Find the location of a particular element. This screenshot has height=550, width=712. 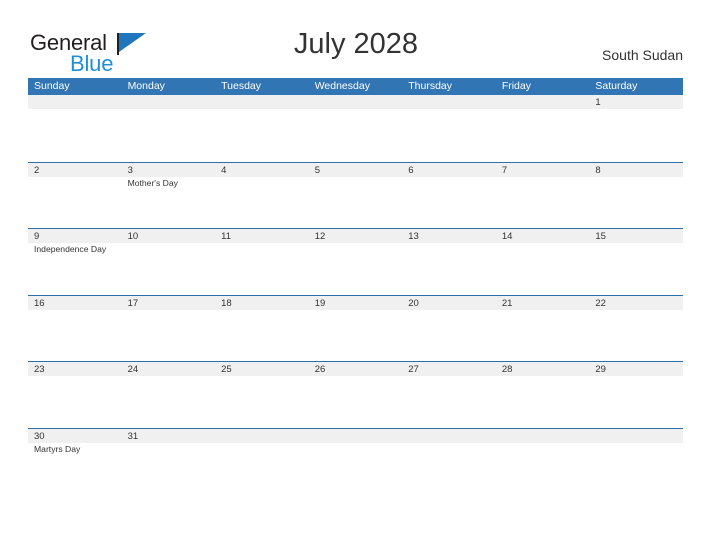

calendar-day-cell: 10 is located at coordinates (169, 262).